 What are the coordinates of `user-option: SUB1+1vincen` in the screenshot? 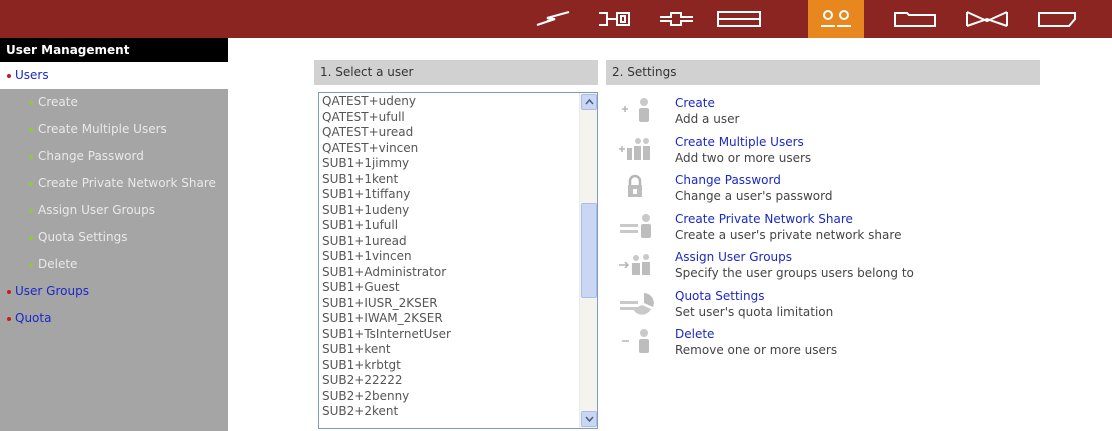 It's located at (448, 257).